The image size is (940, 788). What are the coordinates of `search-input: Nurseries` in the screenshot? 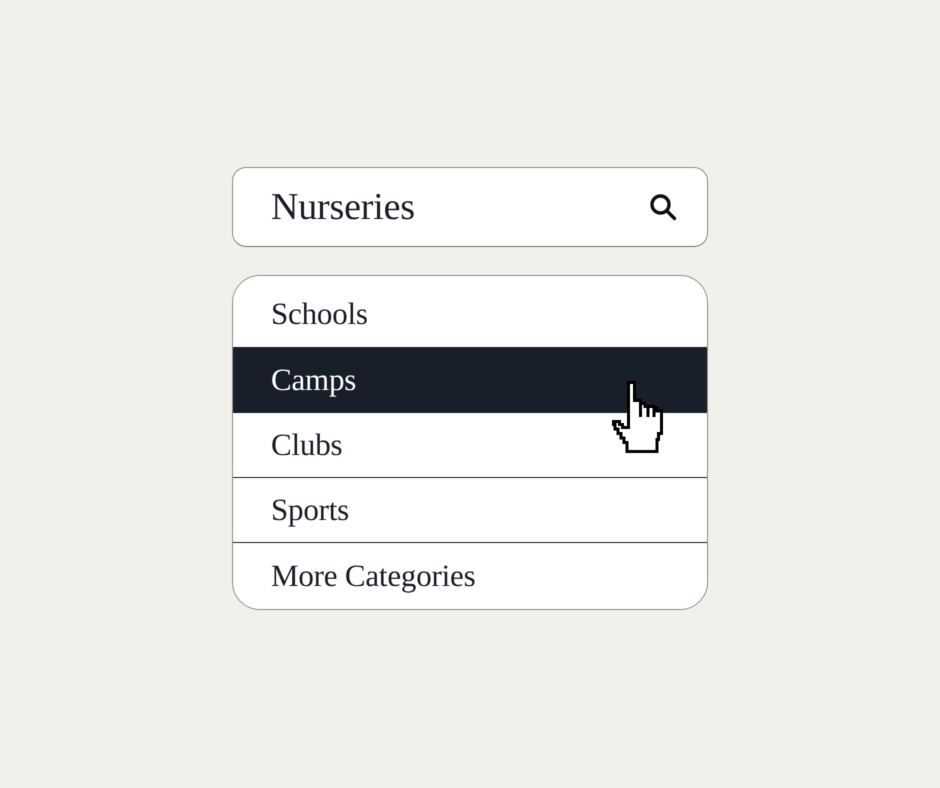 It's located at (454, 207).